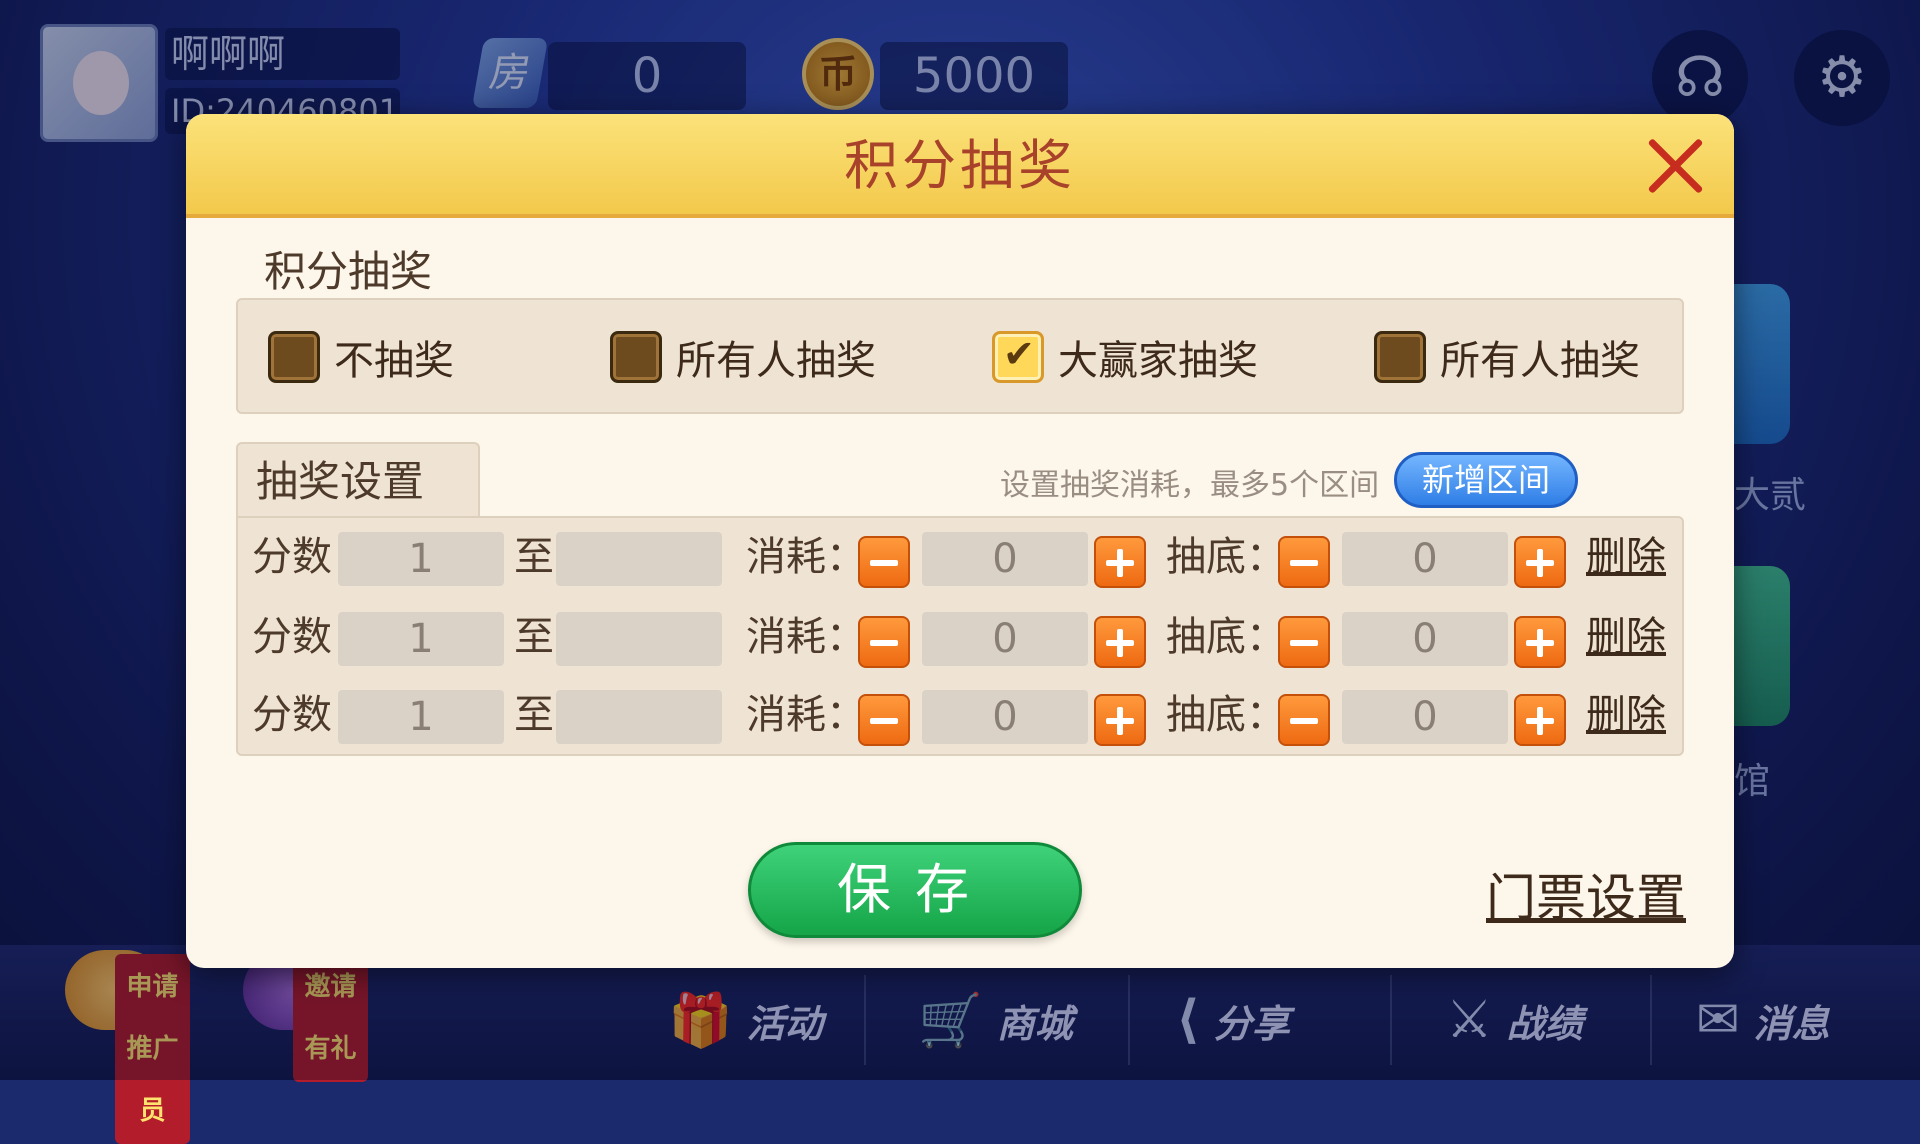 The width and height of the screenshot is (1920, 1144). I want to click on save-button: 保存, so click(915, 890).